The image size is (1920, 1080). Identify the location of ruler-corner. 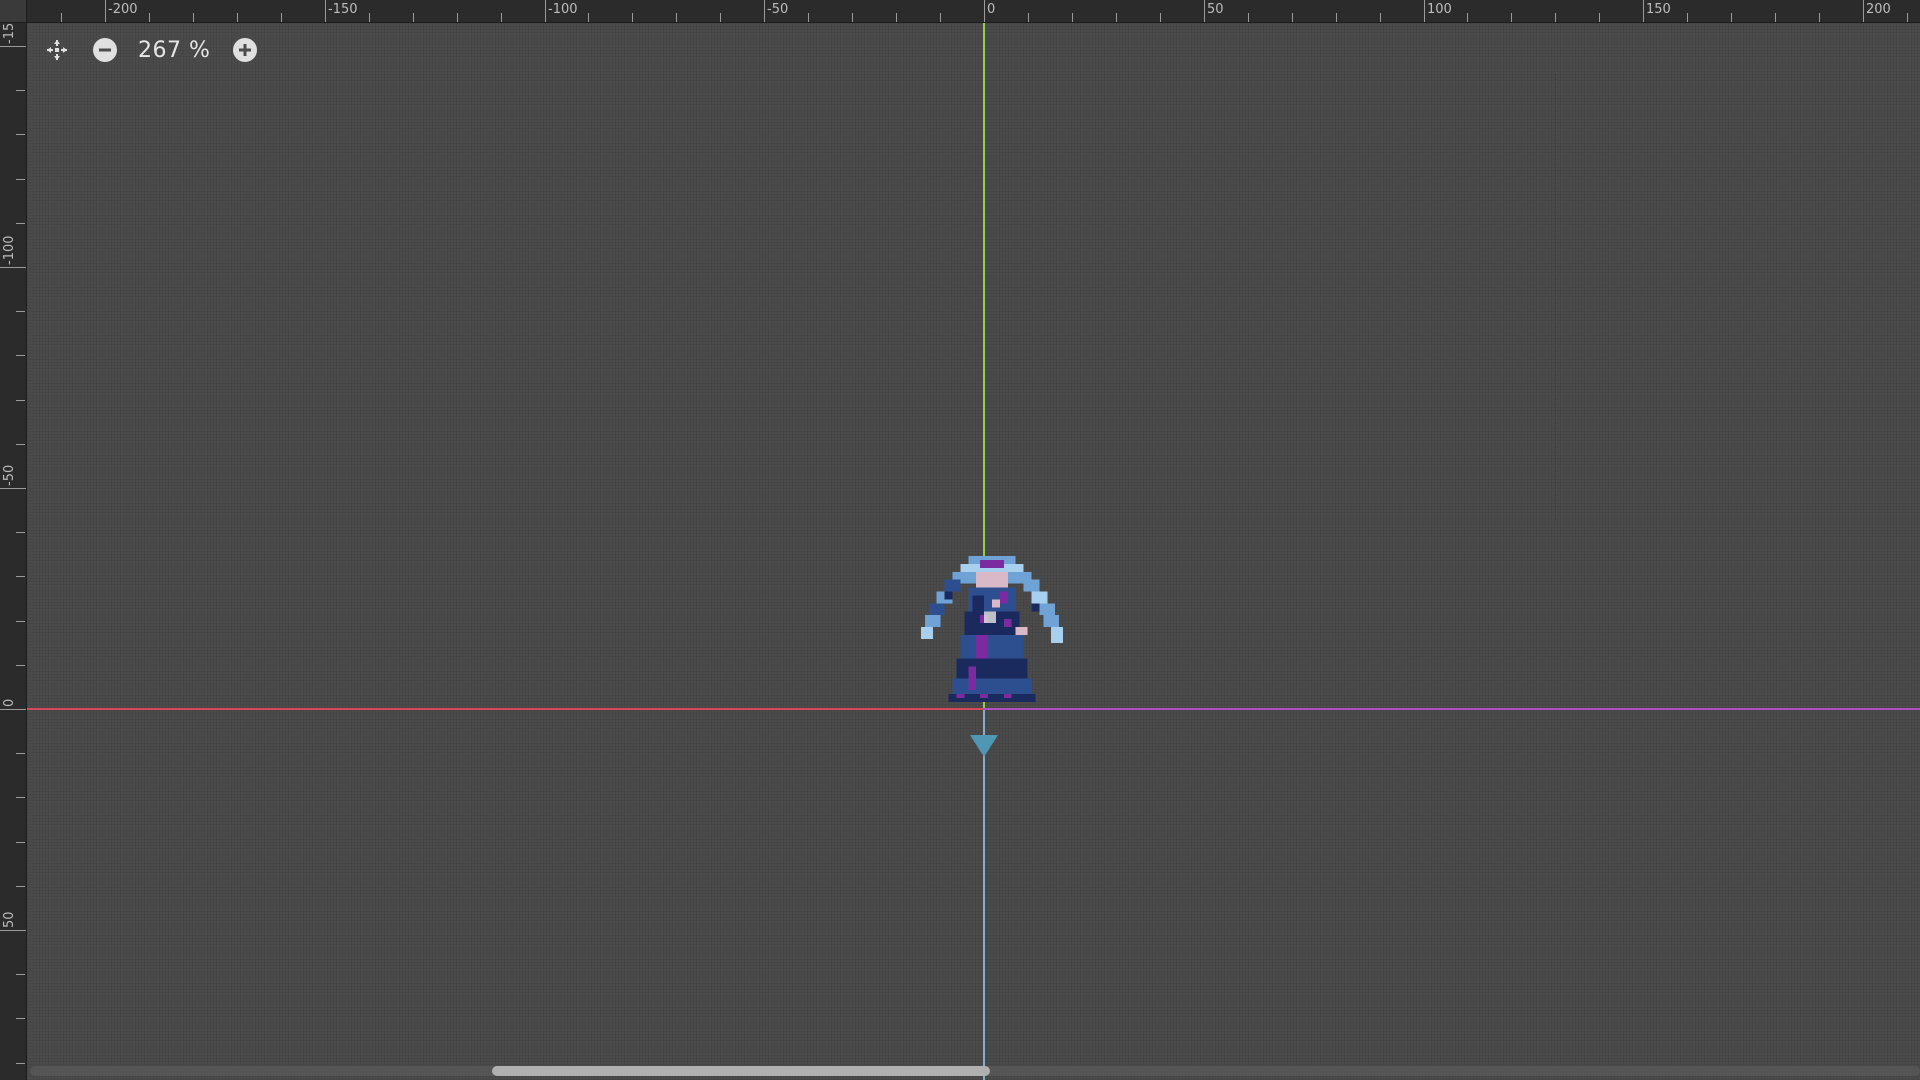
(13, 11).